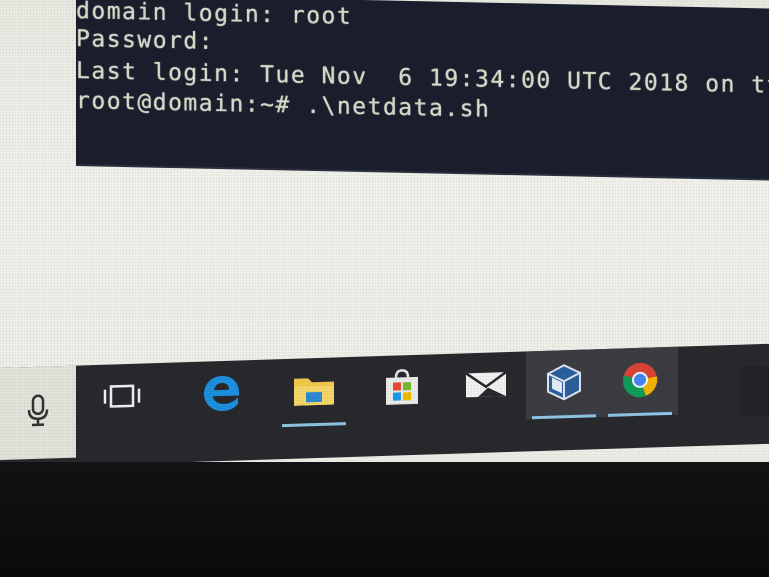 The width and height of the screenshot is (769, 577). Describe the element at coordinates (754, 391) in the screenshot. I see `taskbar-right-area` at that location.